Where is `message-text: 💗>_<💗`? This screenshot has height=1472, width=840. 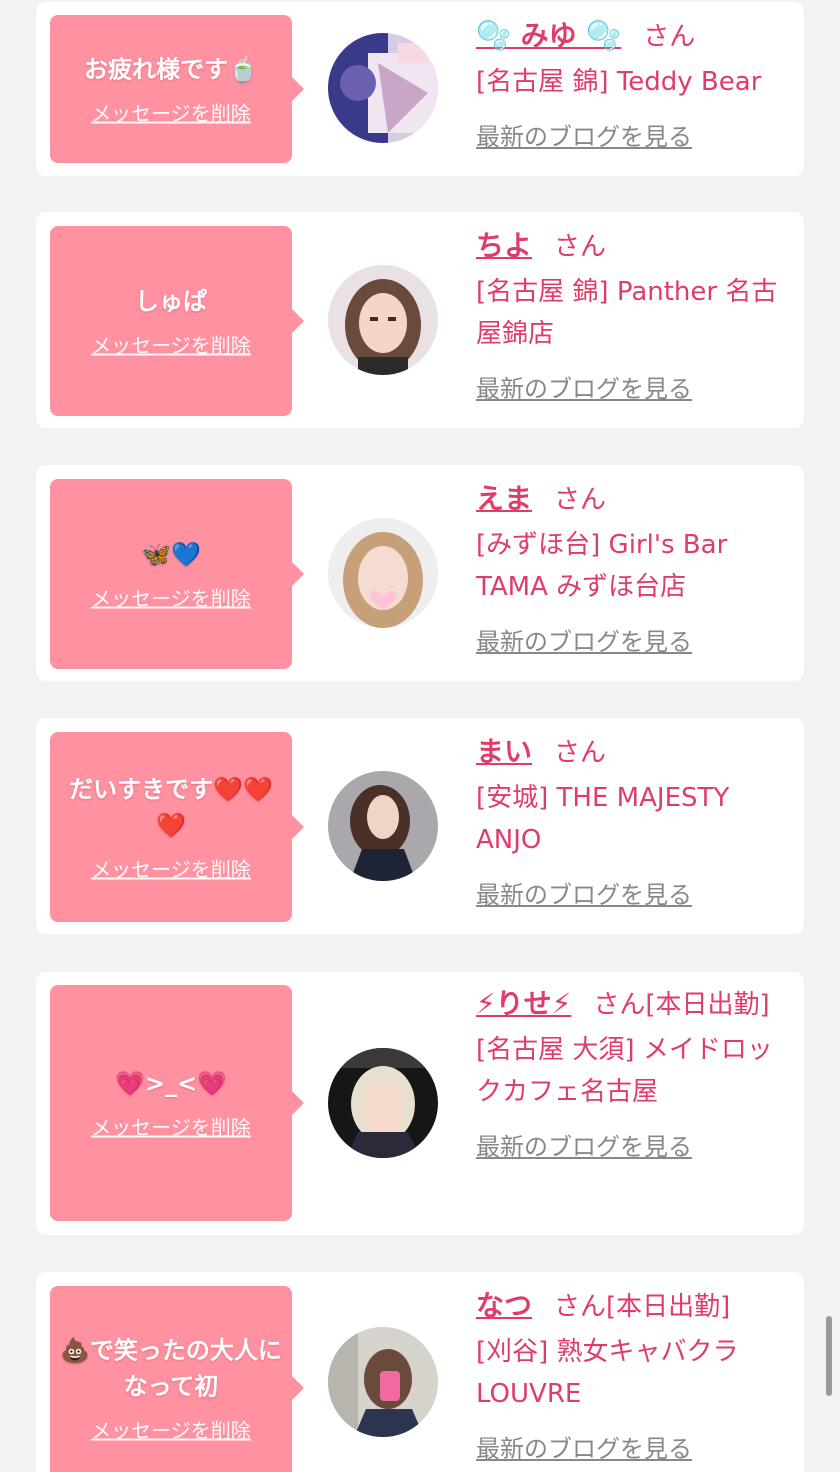 message-text: 💗>_<💗 is located at coordinates (171, 1083).